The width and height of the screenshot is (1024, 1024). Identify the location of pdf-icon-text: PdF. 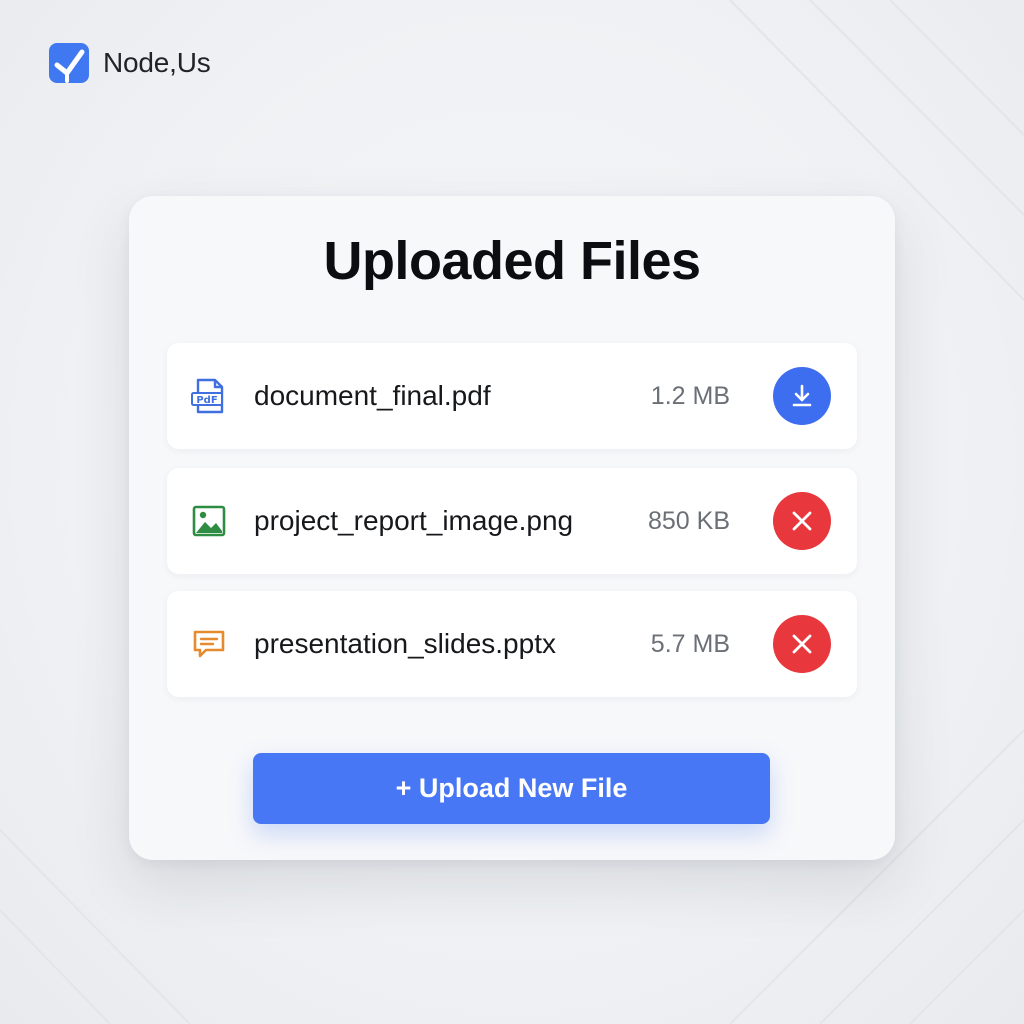
(206, 400).